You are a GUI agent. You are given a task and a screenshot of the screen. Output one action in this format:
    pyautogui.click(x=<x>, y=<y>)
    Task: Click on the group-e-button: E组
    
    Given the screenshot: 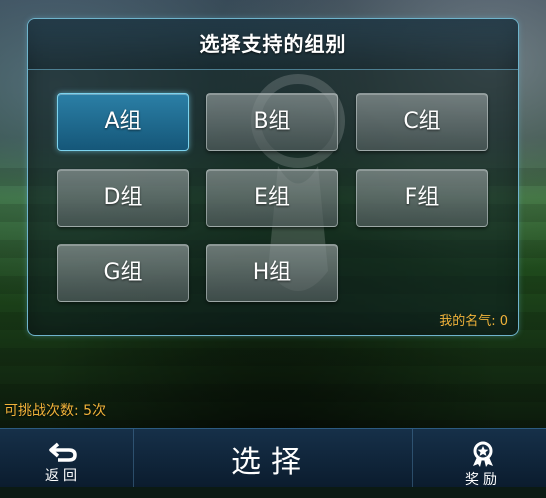 What is the action you would take?
    pyautogui.click(x=272, y=198)
    